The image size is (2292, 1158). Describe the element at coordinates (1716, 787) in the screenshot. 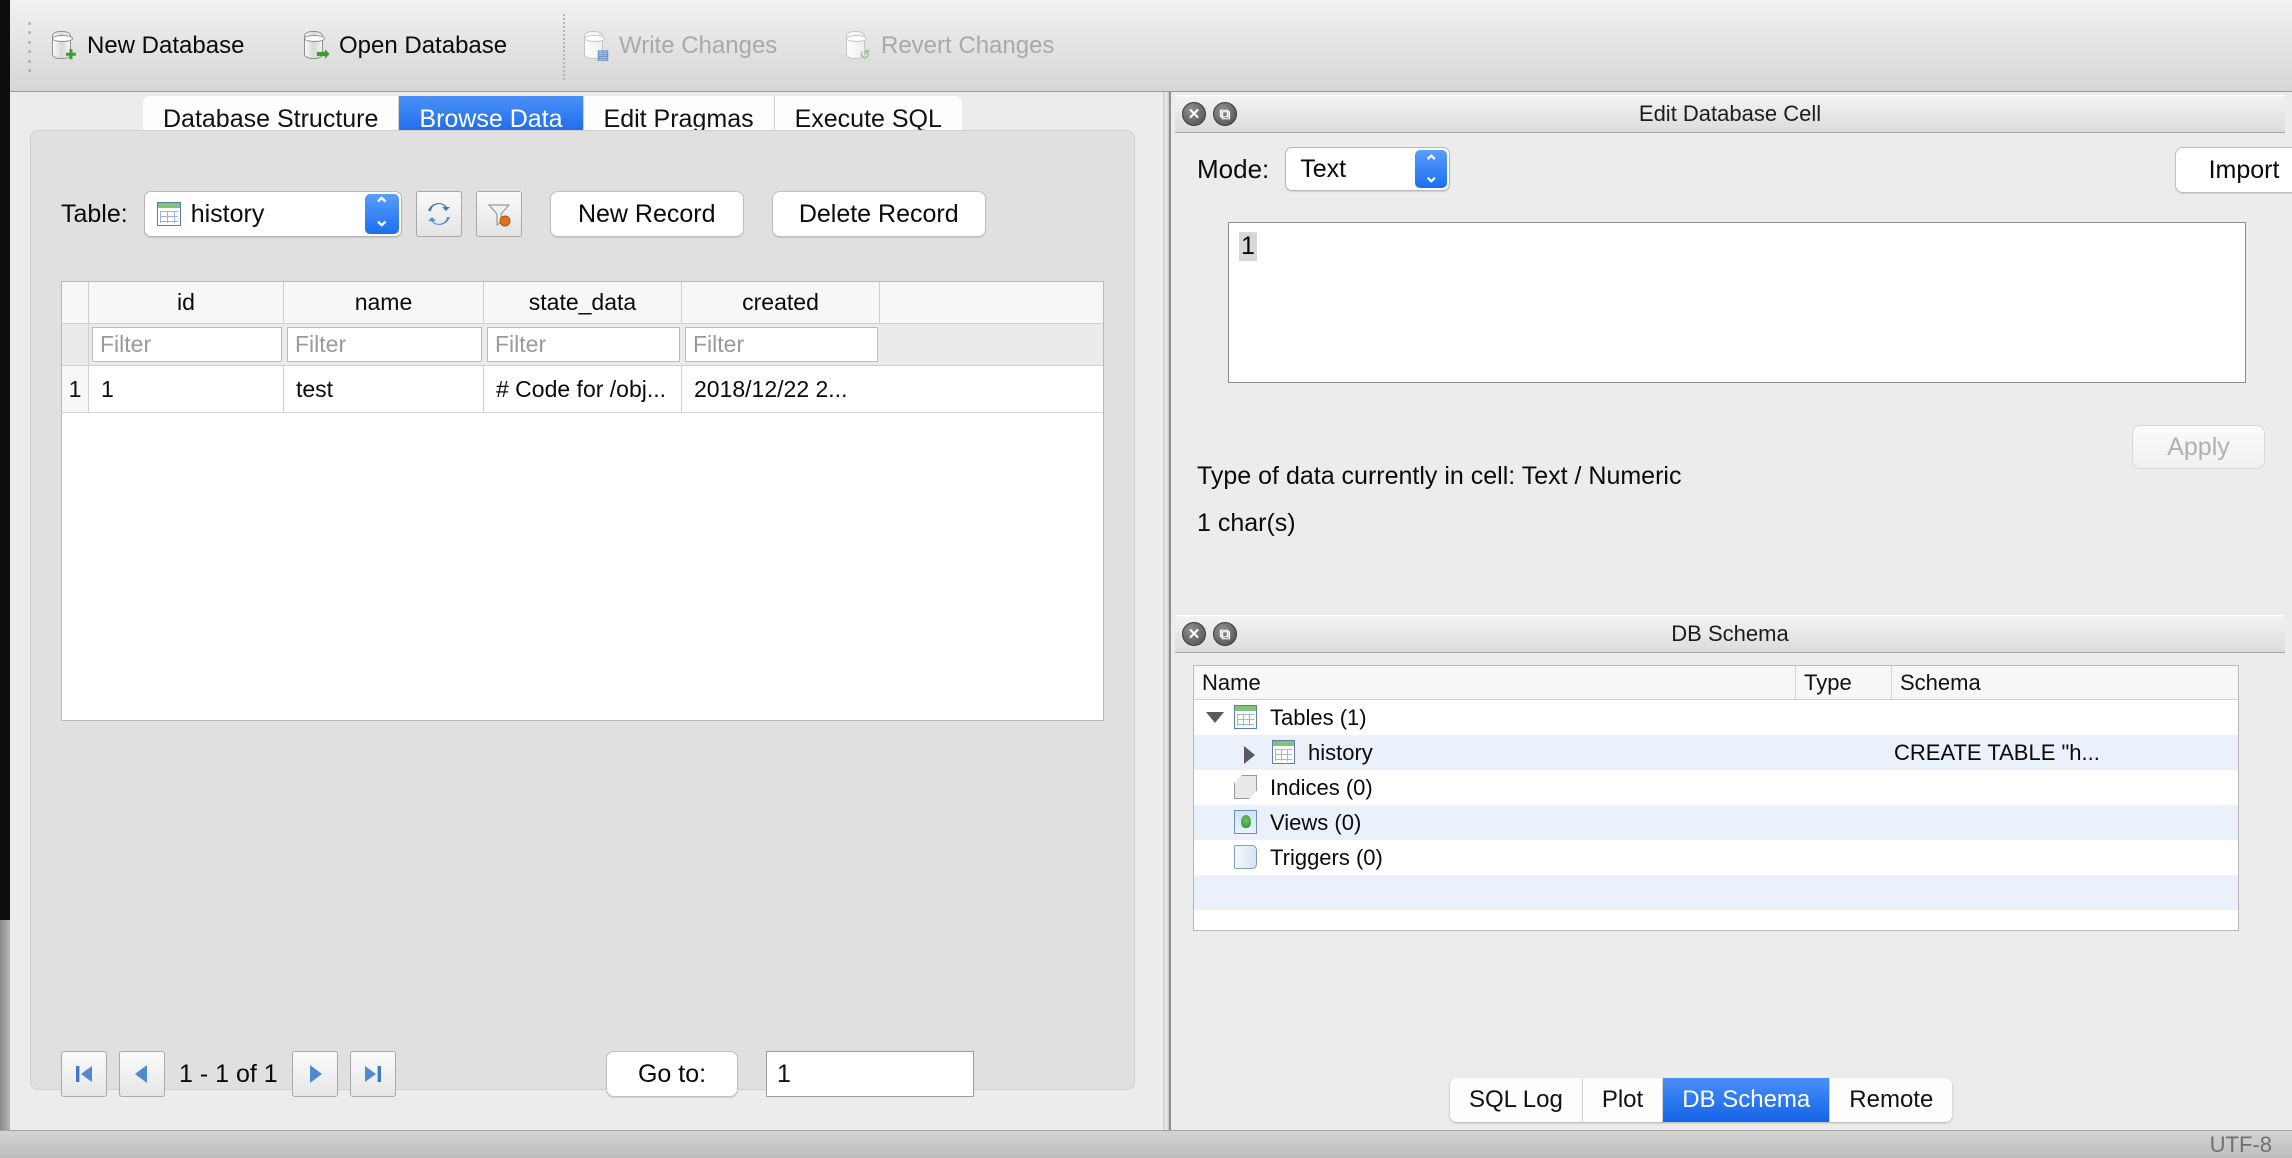

I see `schema-row-indices: Indices (0)` at that location.